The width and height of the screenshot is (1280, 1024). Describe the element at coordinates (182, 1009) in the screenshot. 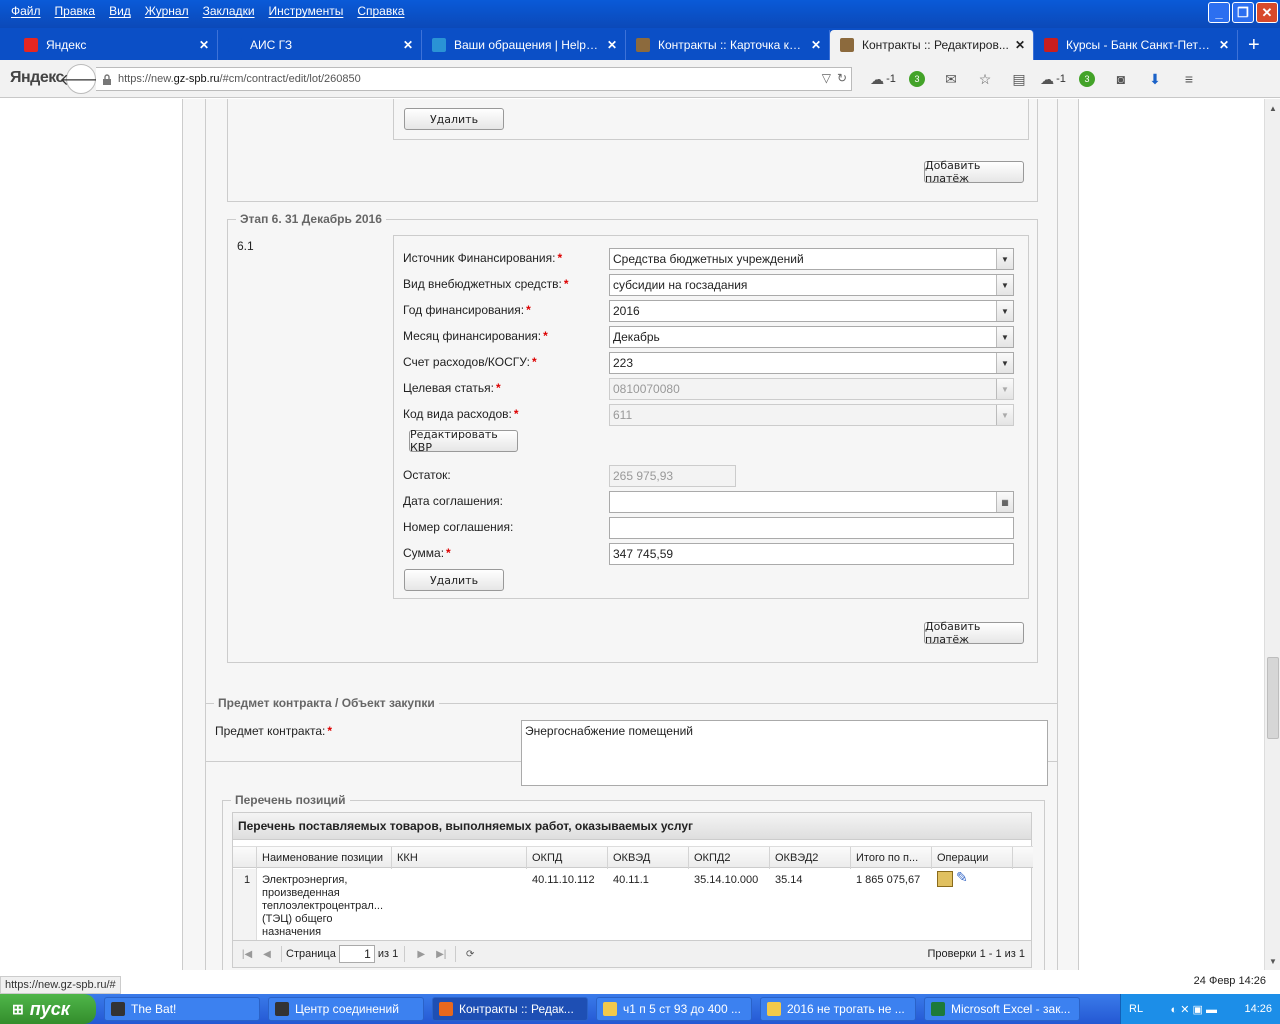

I see `taskbar-item-0: The Bat!` at that location.